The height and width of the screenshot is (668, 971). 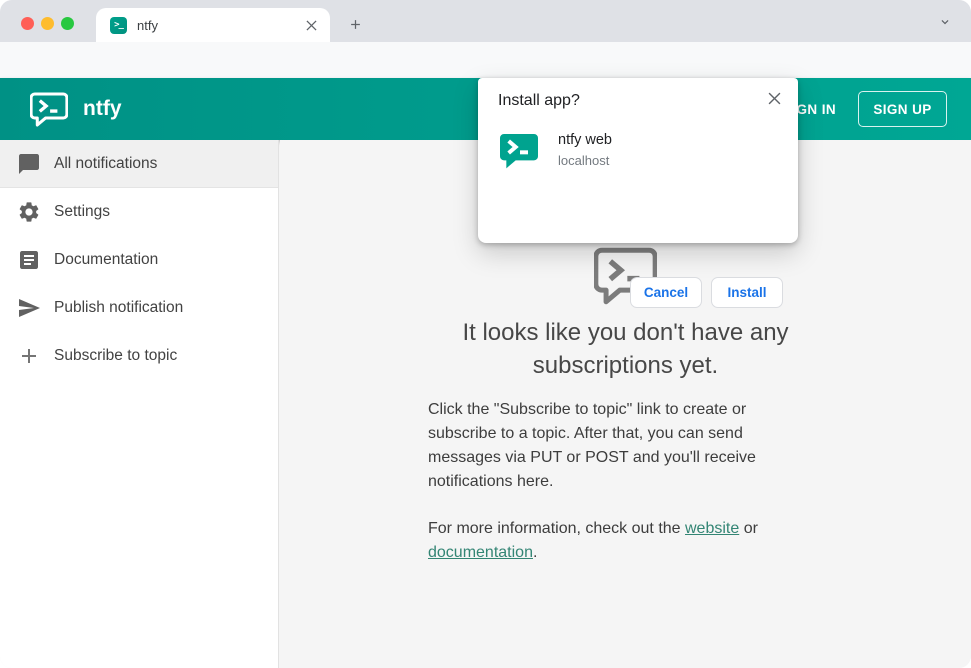 I want to click on sidebar-item-label: Documentation, so click(x=106, y=259).